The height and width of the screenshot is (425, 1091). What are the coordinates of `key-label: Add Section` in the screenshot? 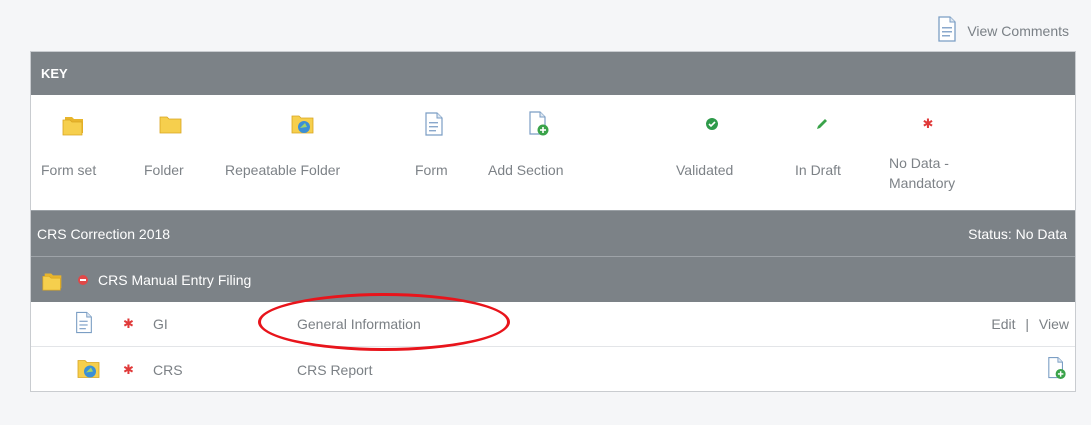 It's located at (526, 170).